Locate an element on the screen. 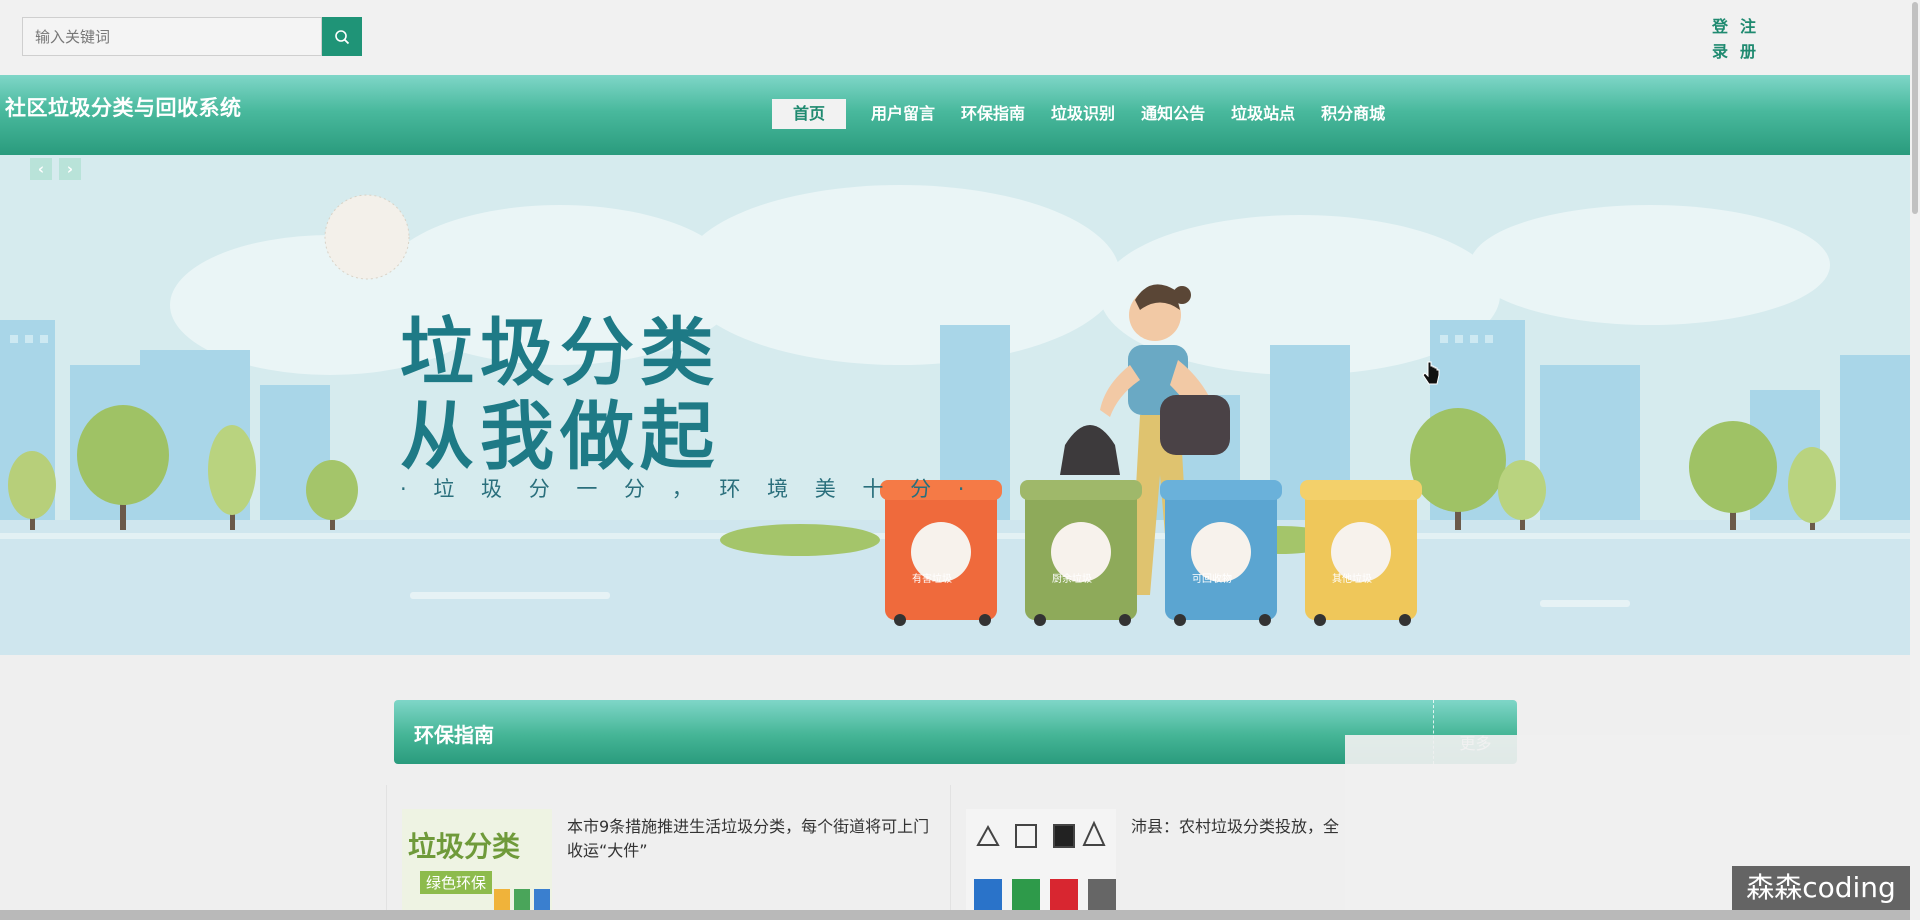  search-icon is located at coordinates (342, 36).